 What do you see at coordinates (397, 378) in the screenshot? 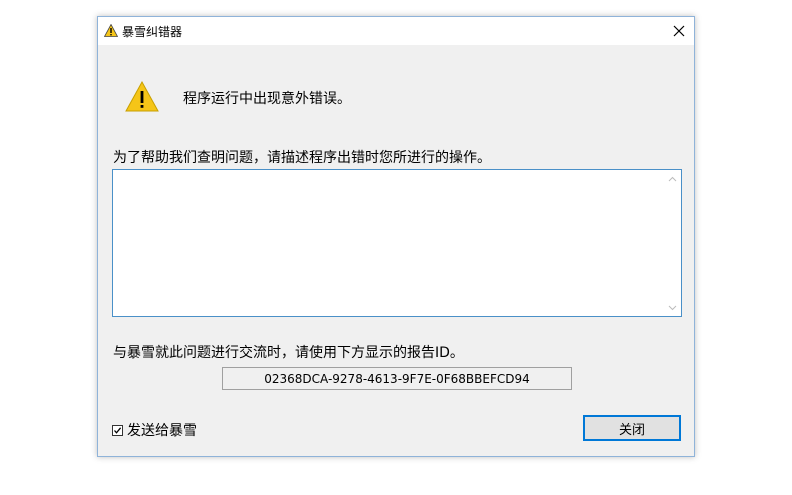
I see `report-id-field: 02368DCA-9278-4613-9F7E-0F68BBEFCD94` at bounding box center [397, 378].